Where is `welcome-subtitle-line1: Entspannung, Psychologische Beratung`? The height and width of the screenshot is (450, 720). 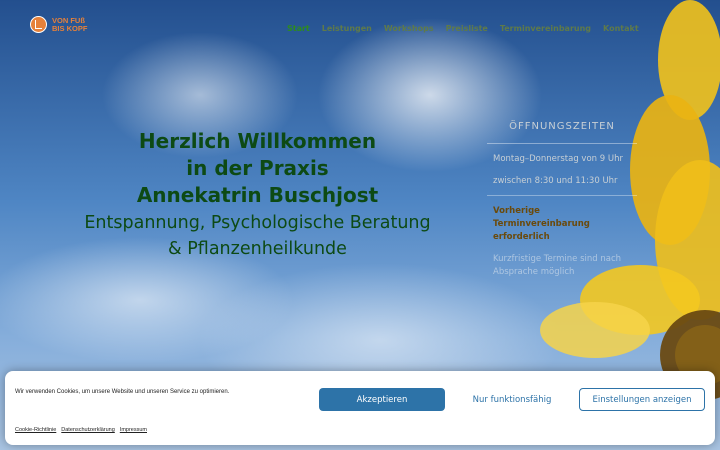 welcome-subtitle-line1: Entspannung, Psychologische Beratung is located at coordinates (257, 223).